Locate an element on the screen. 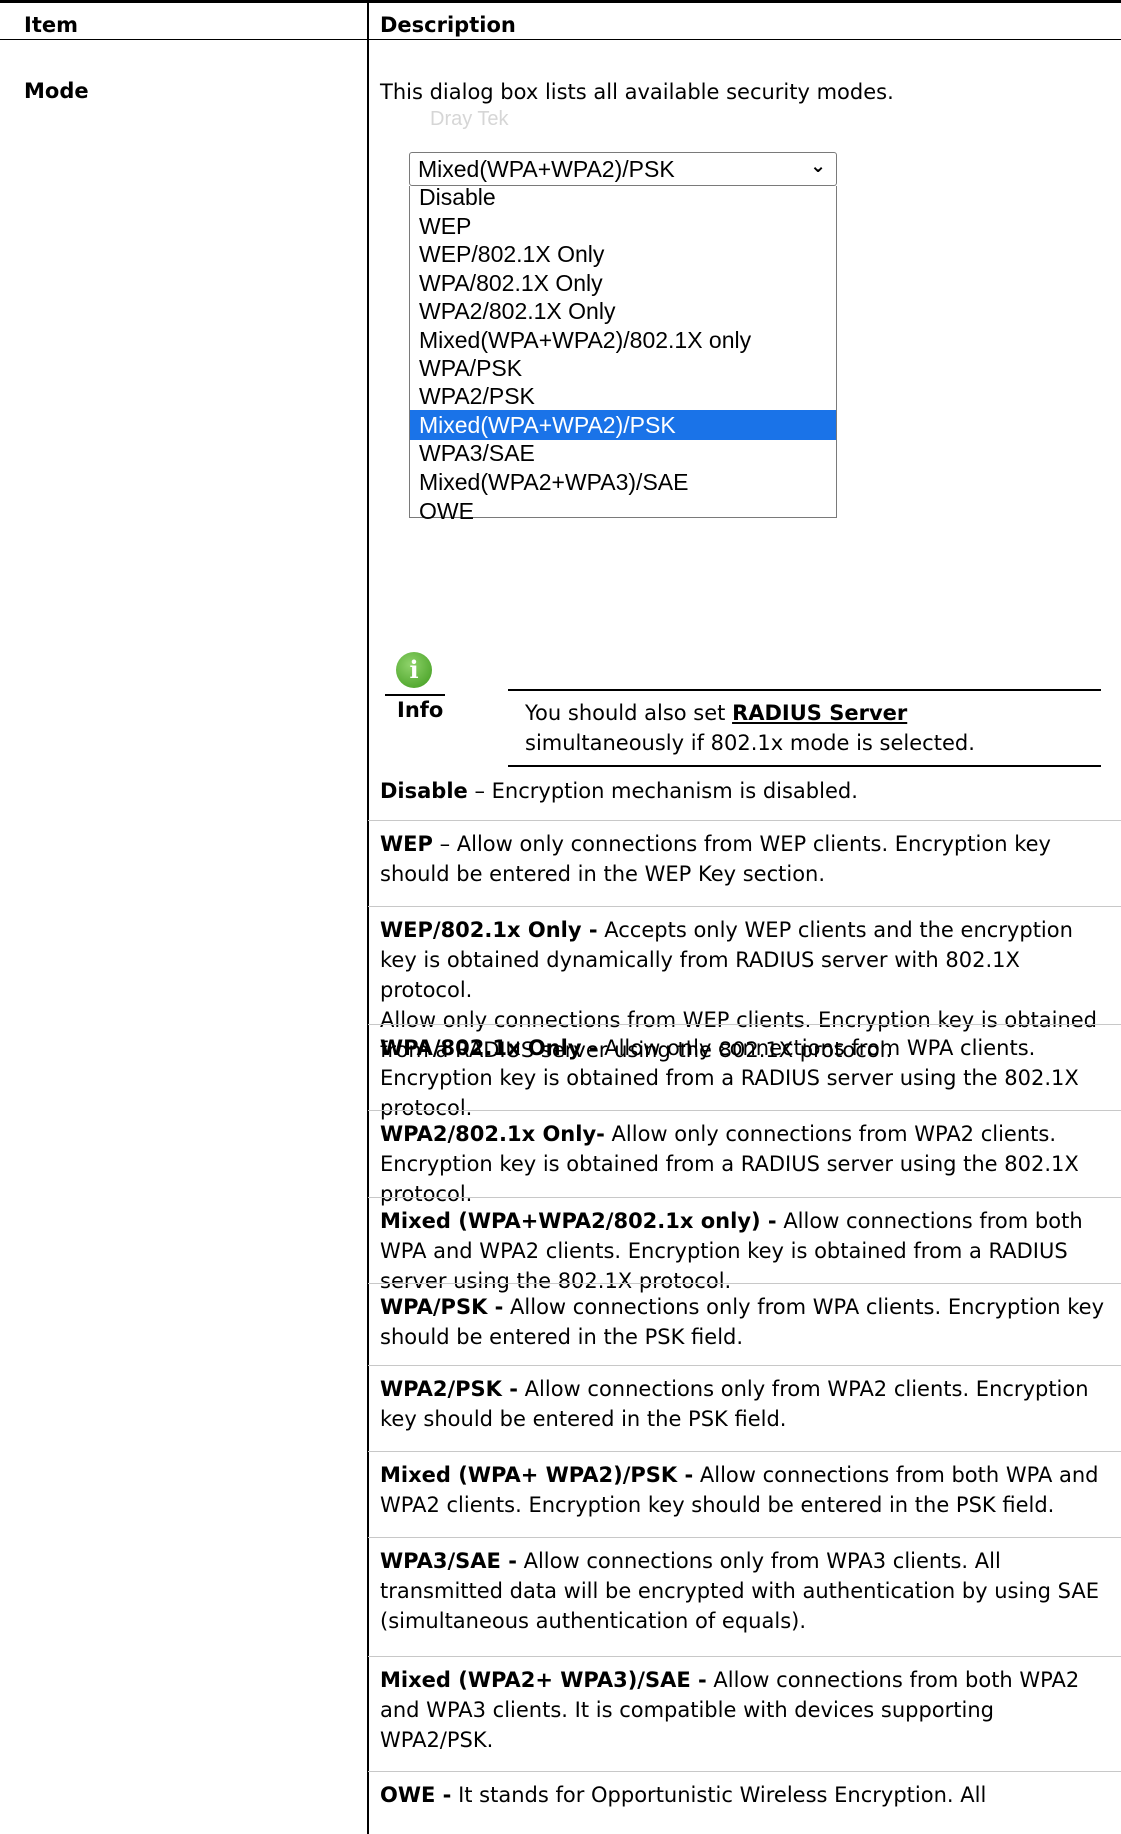 This screenshot has width=1121, height=1834. mode-term: WPA2/802.1x Only- is located at coordinates (492, 1134).